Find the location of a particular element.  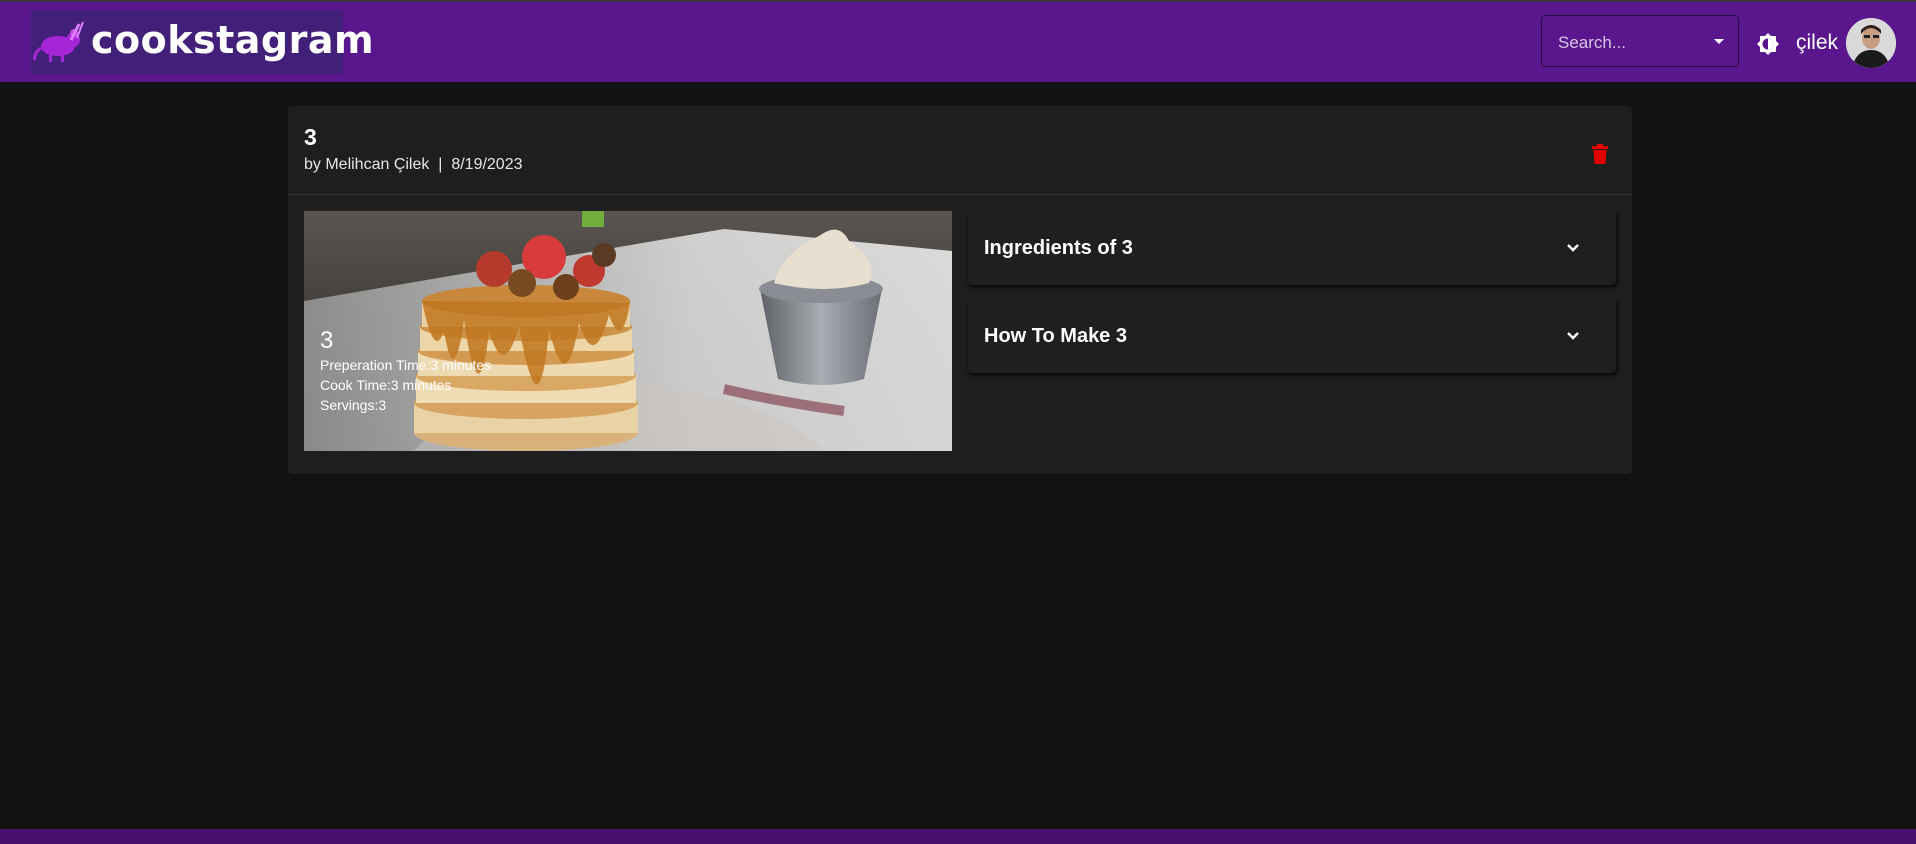

search-box is located at coordinates (1640, 41).